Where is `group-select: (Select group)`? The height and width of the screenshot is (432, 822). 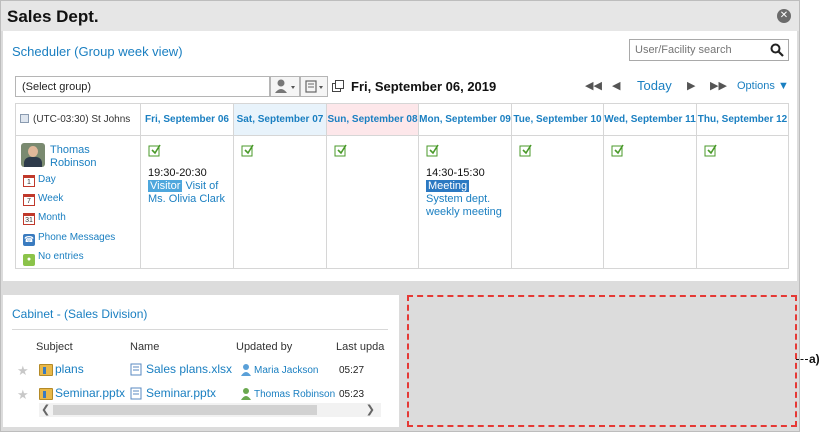
group-select: (Select group) is located at coordinates (142, 86).